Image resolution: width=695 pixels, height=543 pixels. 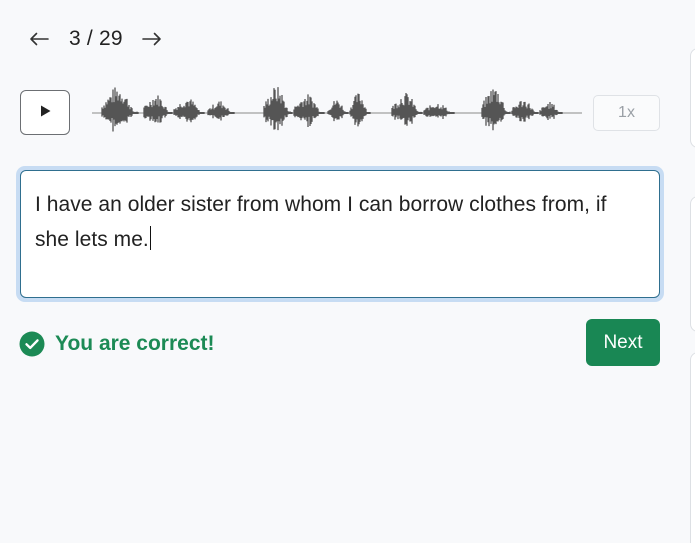 I want to click on arrow-left-icon, so click(x=39, y=39).